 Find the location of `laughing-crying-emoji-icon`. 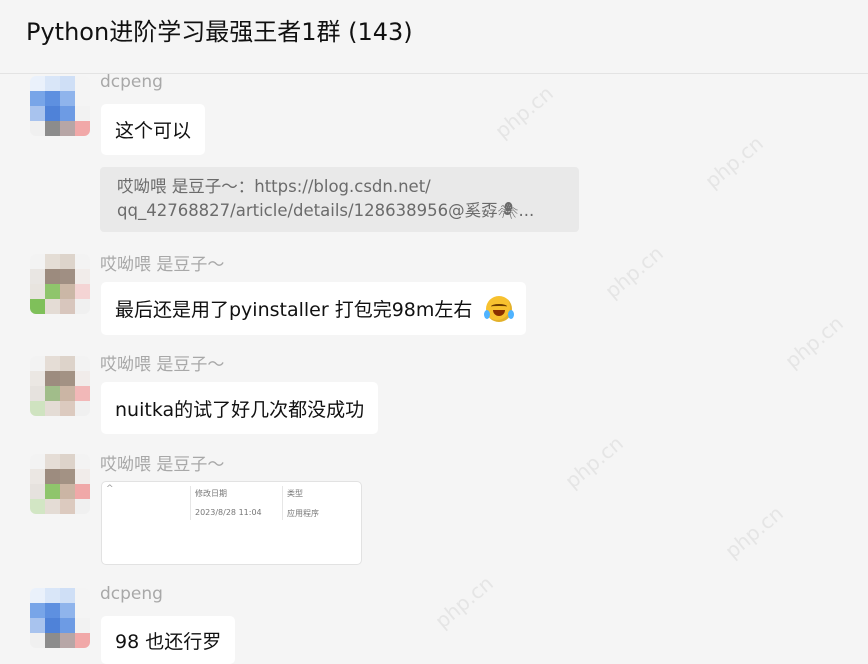

laughing-crying-emoji-icon is located at coordinates (499, 308).